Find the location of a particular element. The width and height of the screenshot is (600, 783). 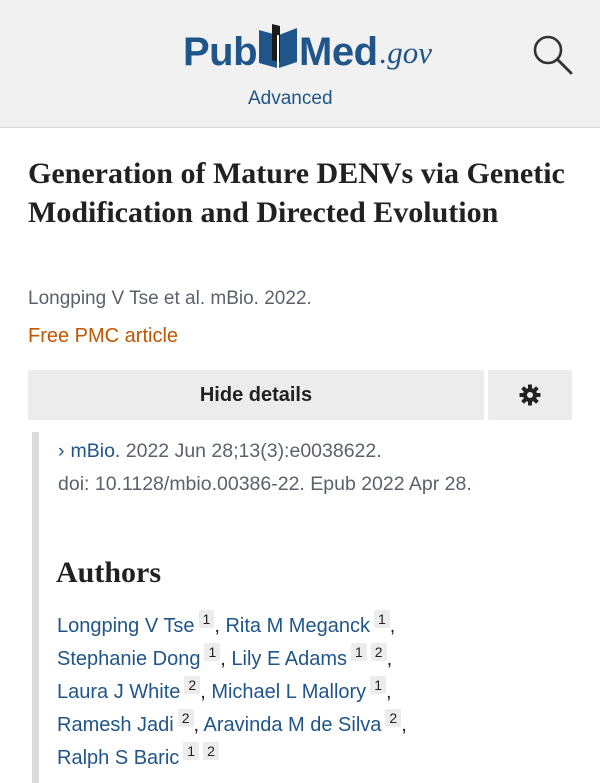

author-link: Aravinda M de Silva is located at coordinates (293, 725).